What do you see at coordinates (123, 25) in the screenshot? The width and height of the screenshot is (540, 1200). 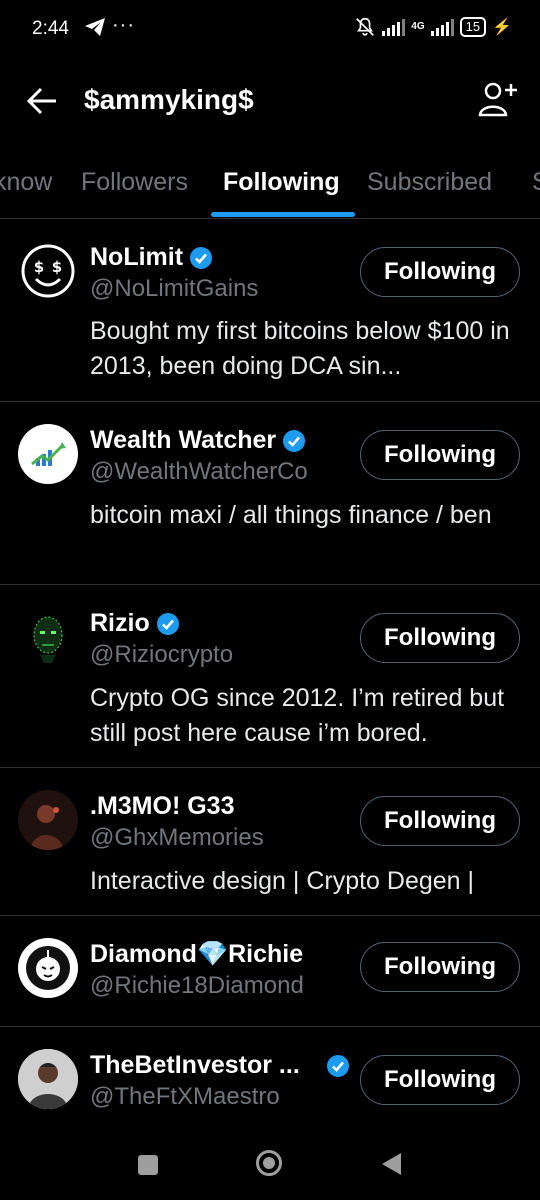 I see `more-notifications-icon: ···` at bounding box center [123, 25].